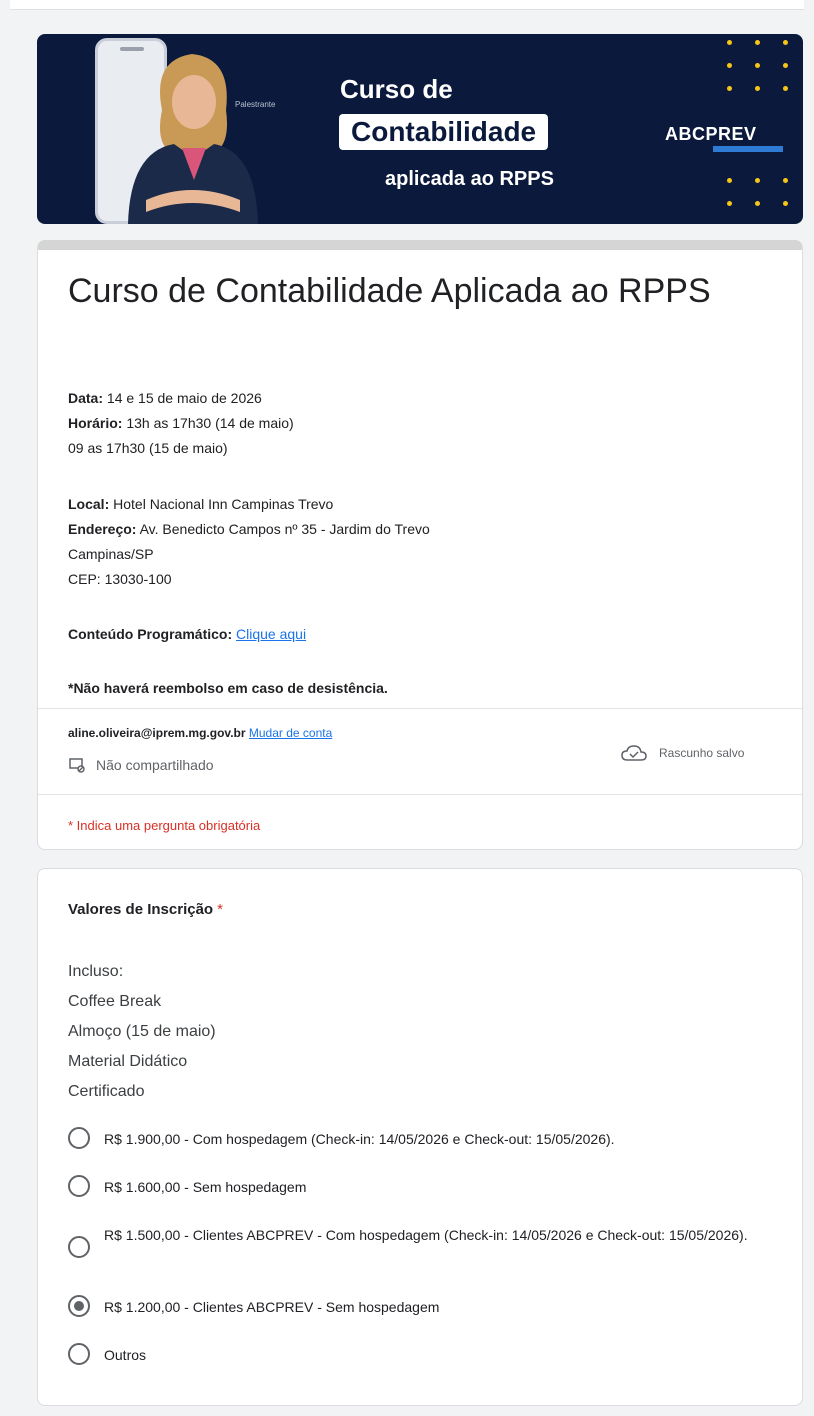  What do you see at coordinates (423, 1355) in the screenshot?
I see `radio-option: Outros` at bounding box center [423, 1355].